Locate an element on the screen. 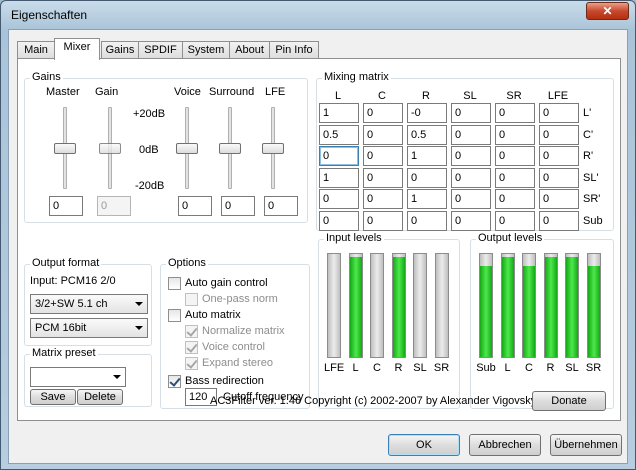 The width and height of the screenshot is (636, 470). master-label: Master is located at coordinates (63, 92).